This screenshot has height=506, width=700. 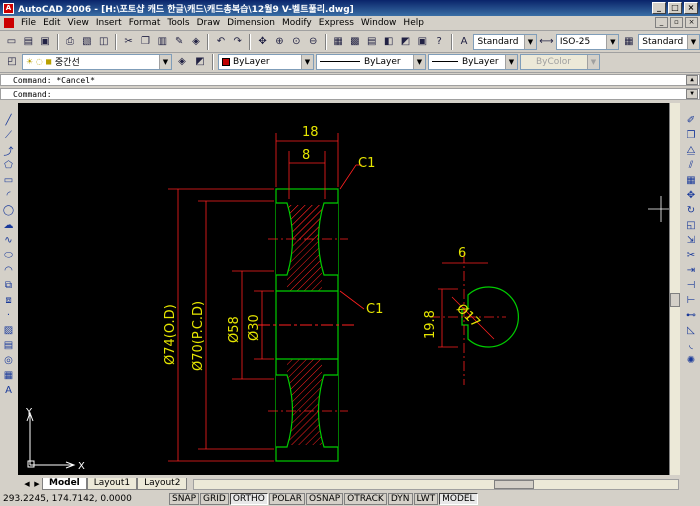 What do you see at coordinates (691, 315) in the screenshot?
I see `join-icon: ⊷` at bounding box center [691, 315].